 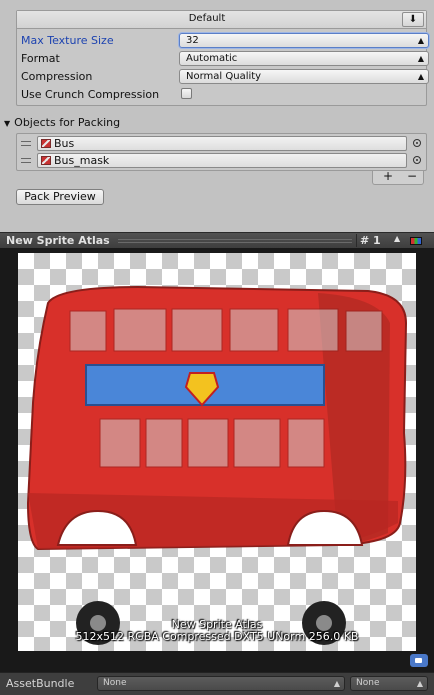 I want to click on object-name: Bus, so click(x=64, y=143).